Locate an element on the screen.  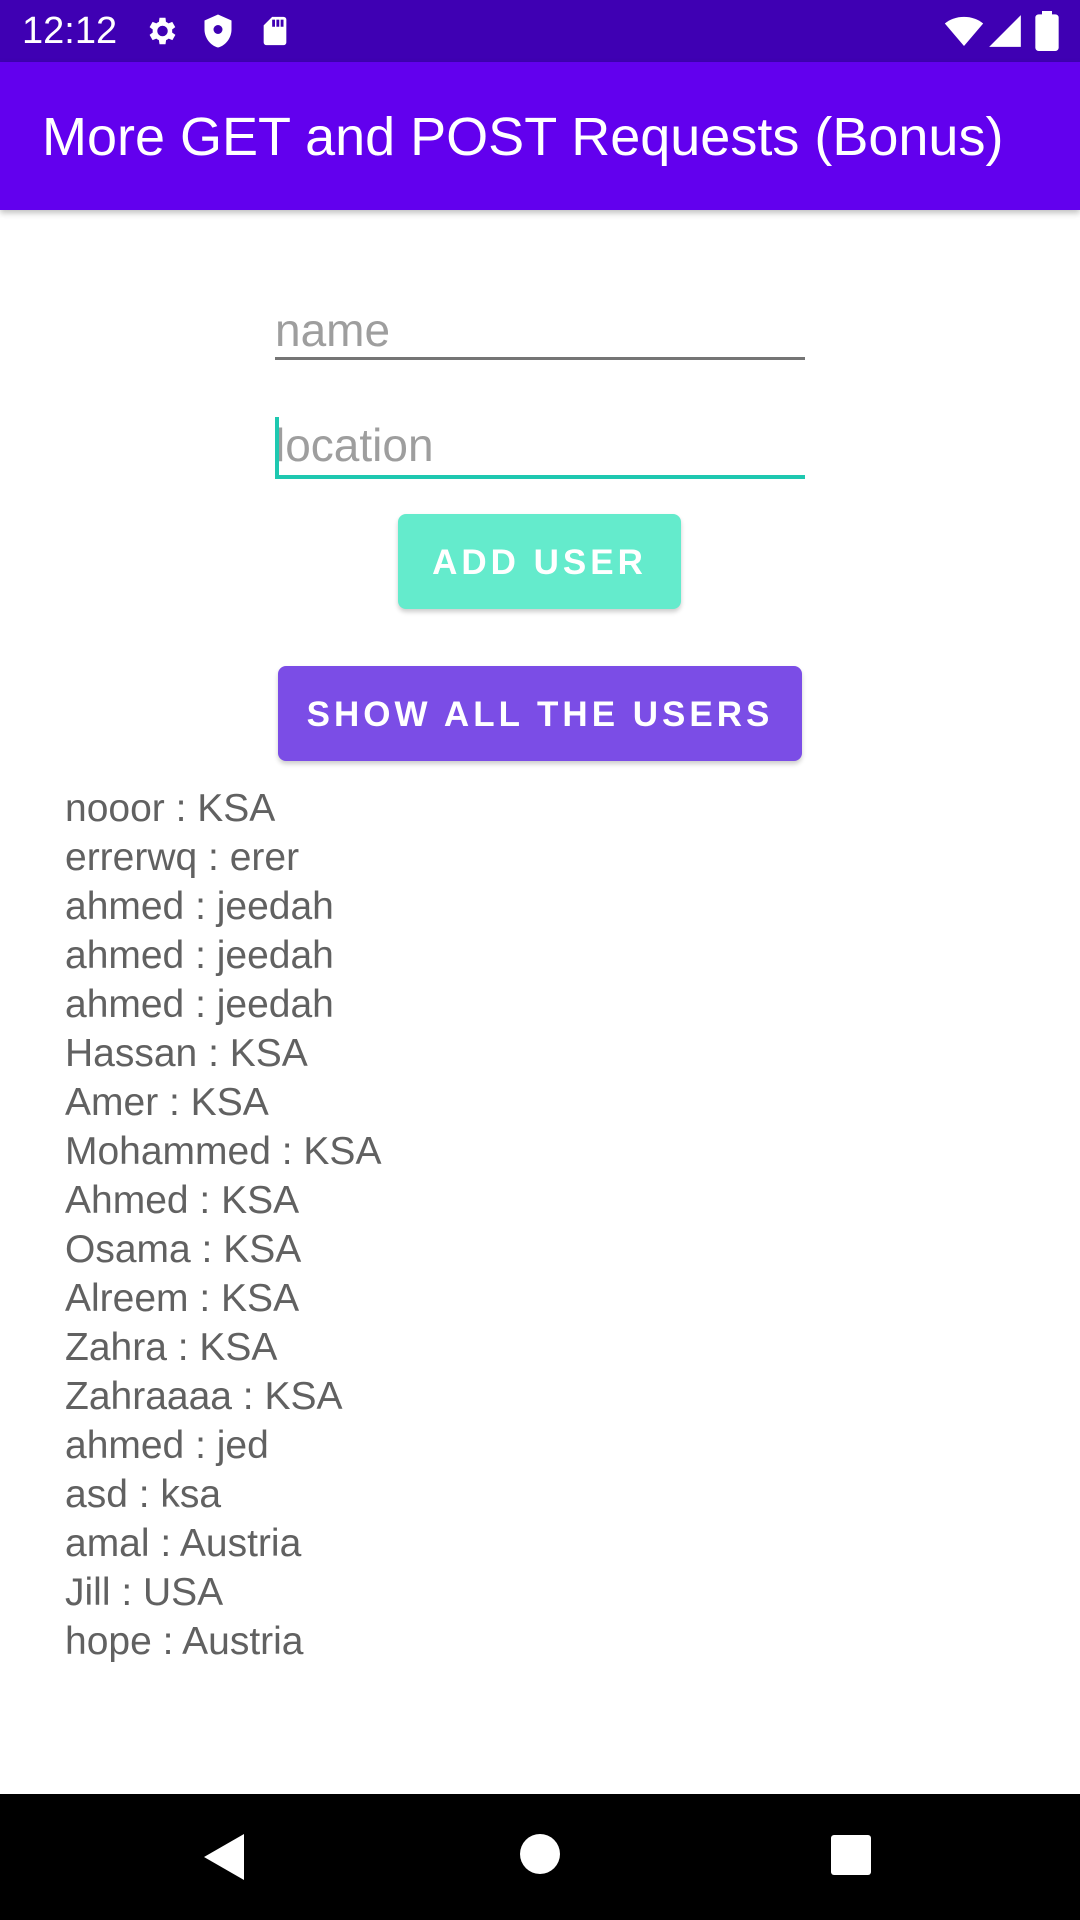
list-item: Hassan : KSA is located at coordinates (186, 1053).